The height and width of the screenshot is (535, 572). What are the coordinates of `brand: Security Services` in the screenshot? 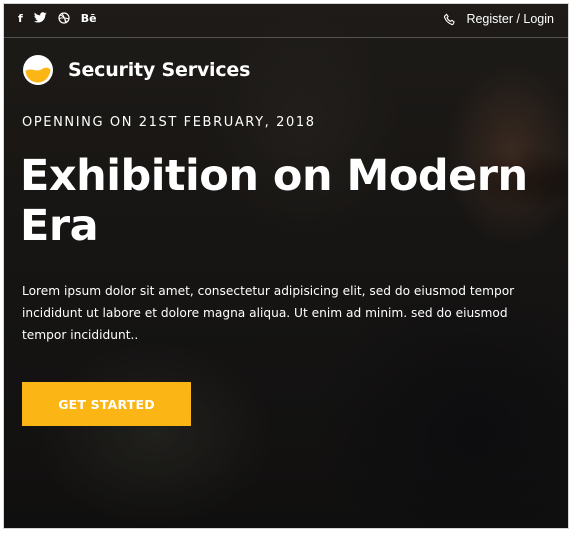 It's located at (136, 70).